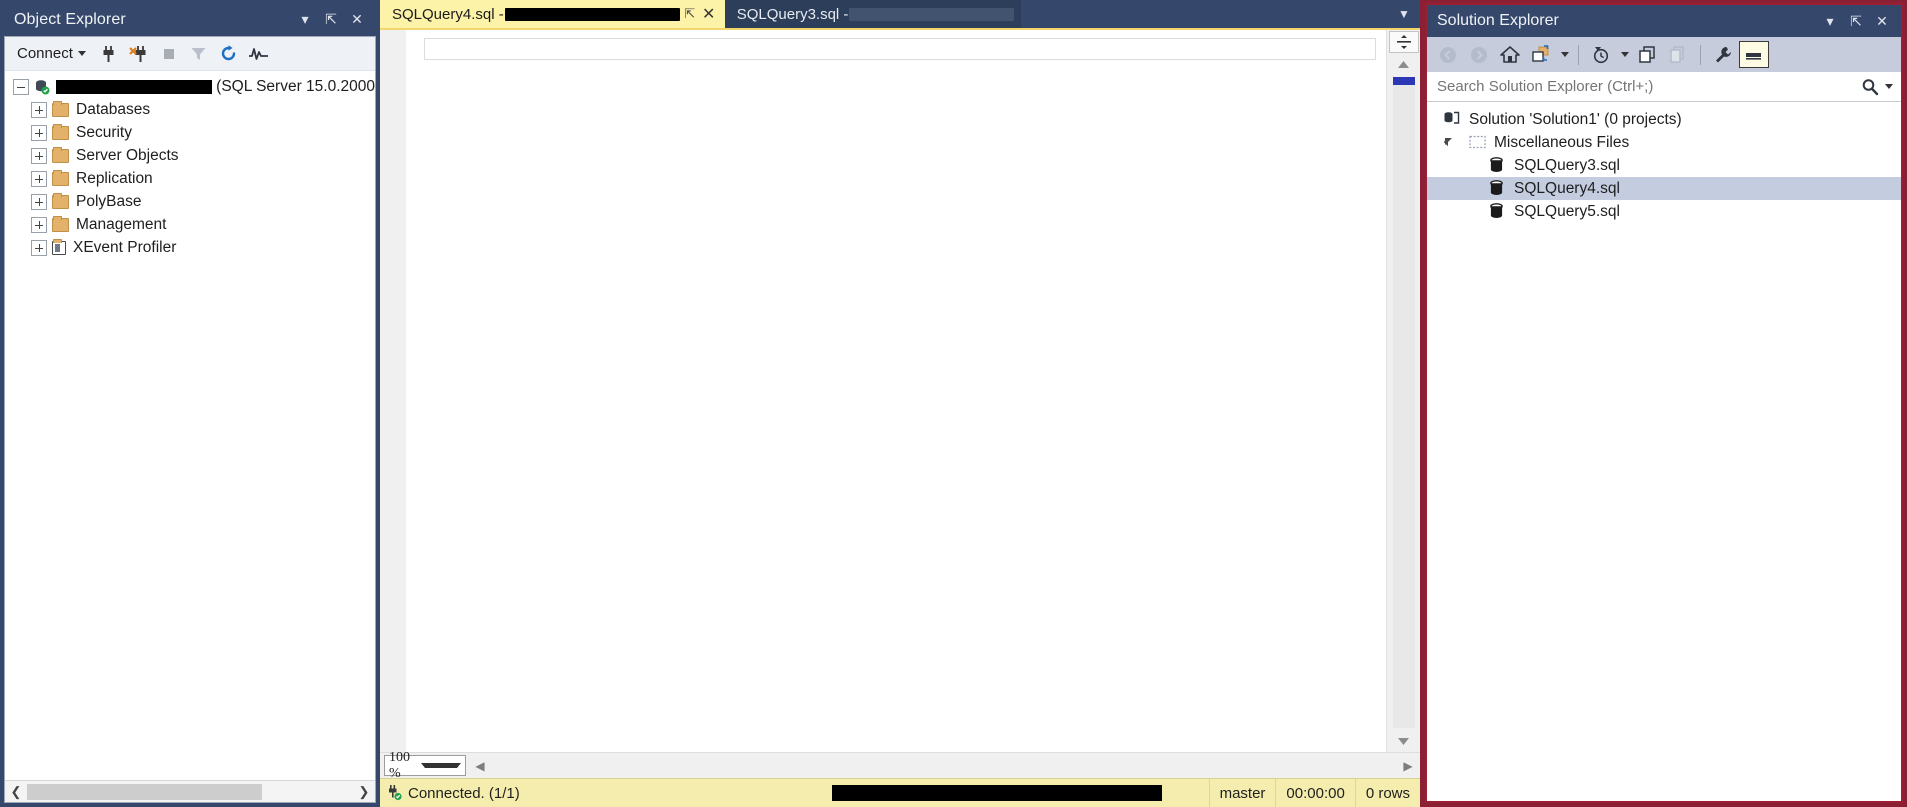 Image resolution: width=1907 pixels, height=807 pixels. Describe the element at coordinates (1664, 119) in the screenshot. I see `tree-item-solution: Solution 'Solution1' (0 projects)` at that location.